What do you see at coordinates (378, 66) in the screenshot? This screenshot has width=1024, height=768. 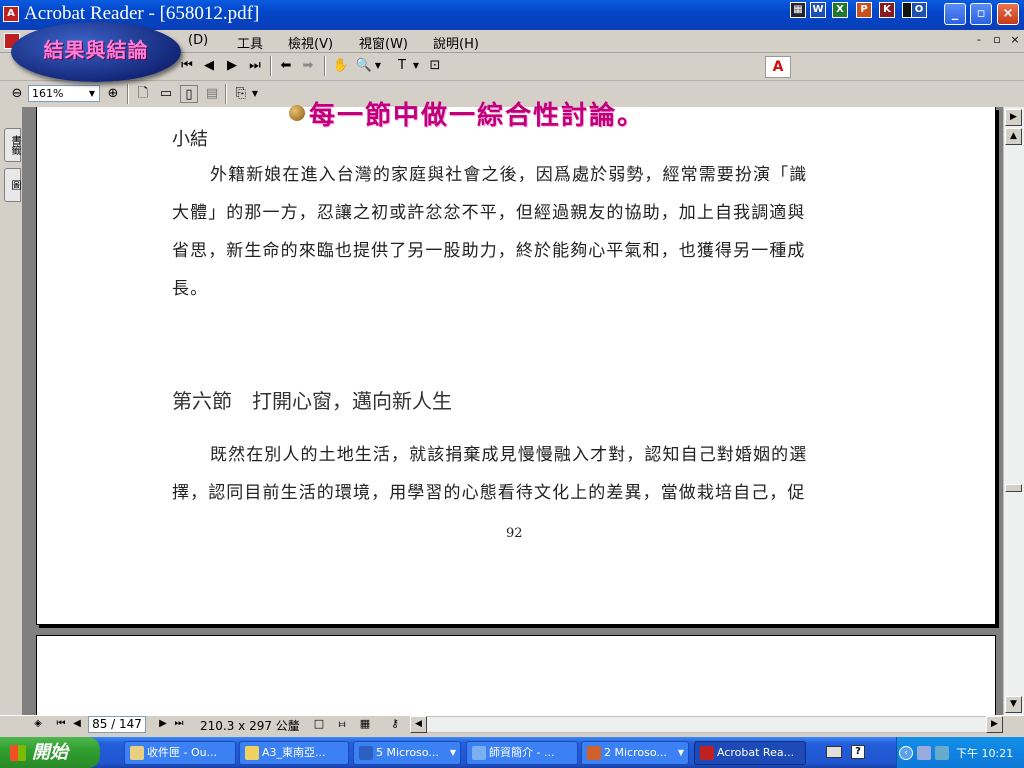 I see `zoom-tool-dropdown-icon: ▼` at bounding box center [378, 66].